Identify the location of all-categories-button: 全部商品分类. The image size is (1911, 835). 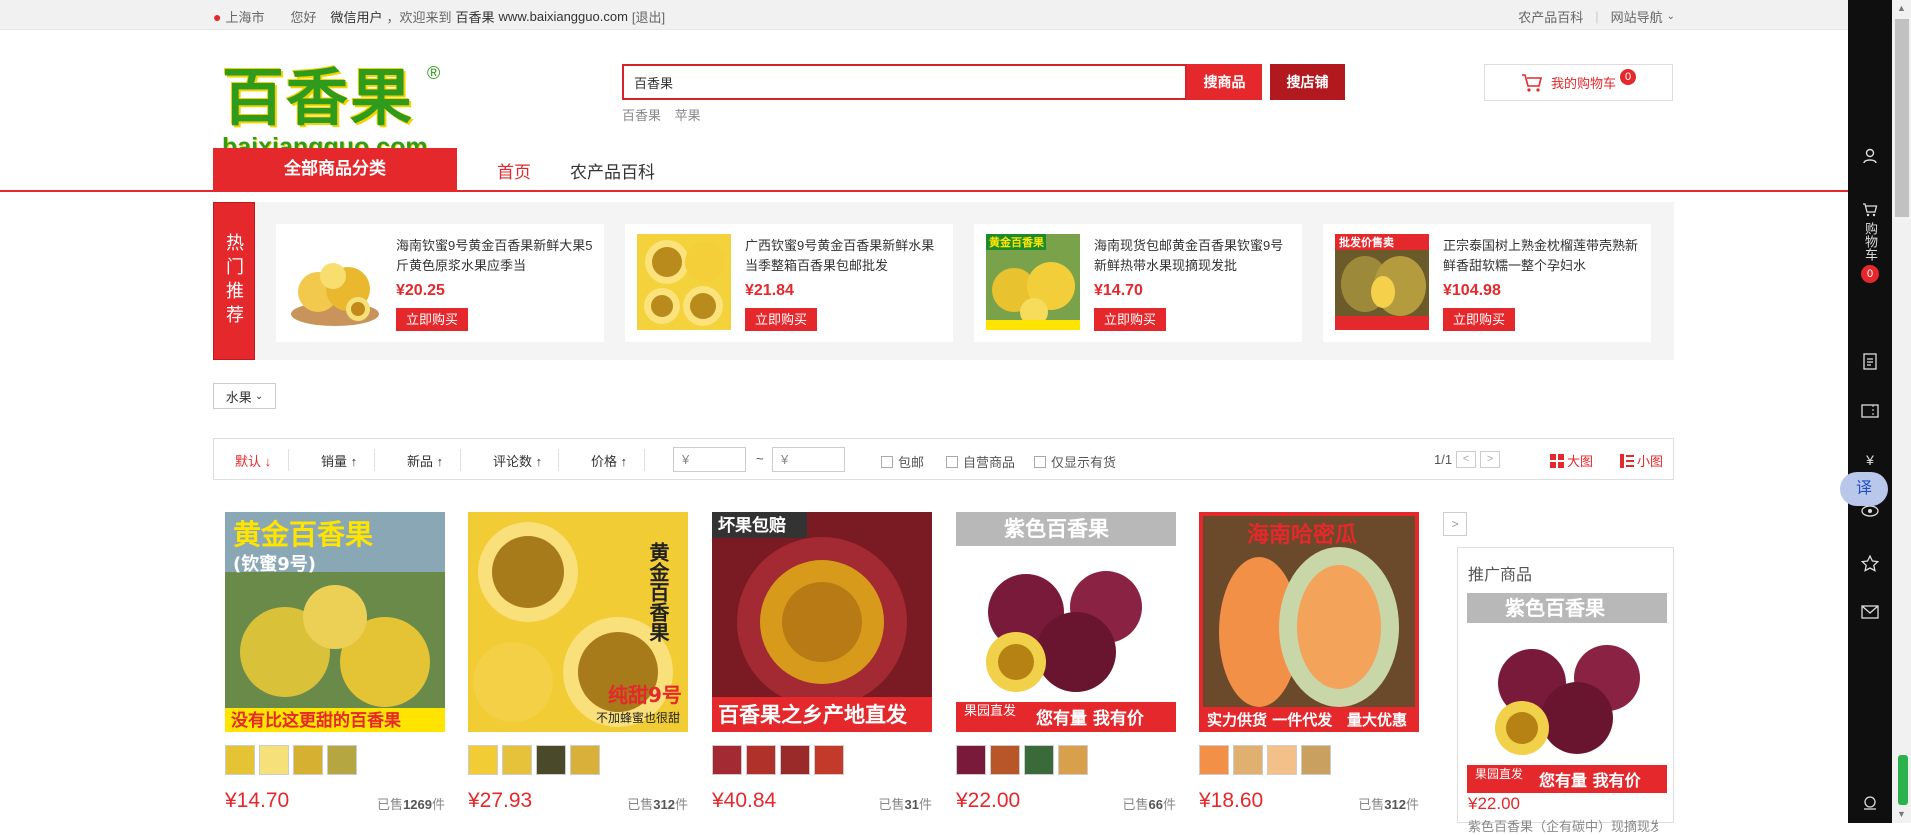
(335, 169).